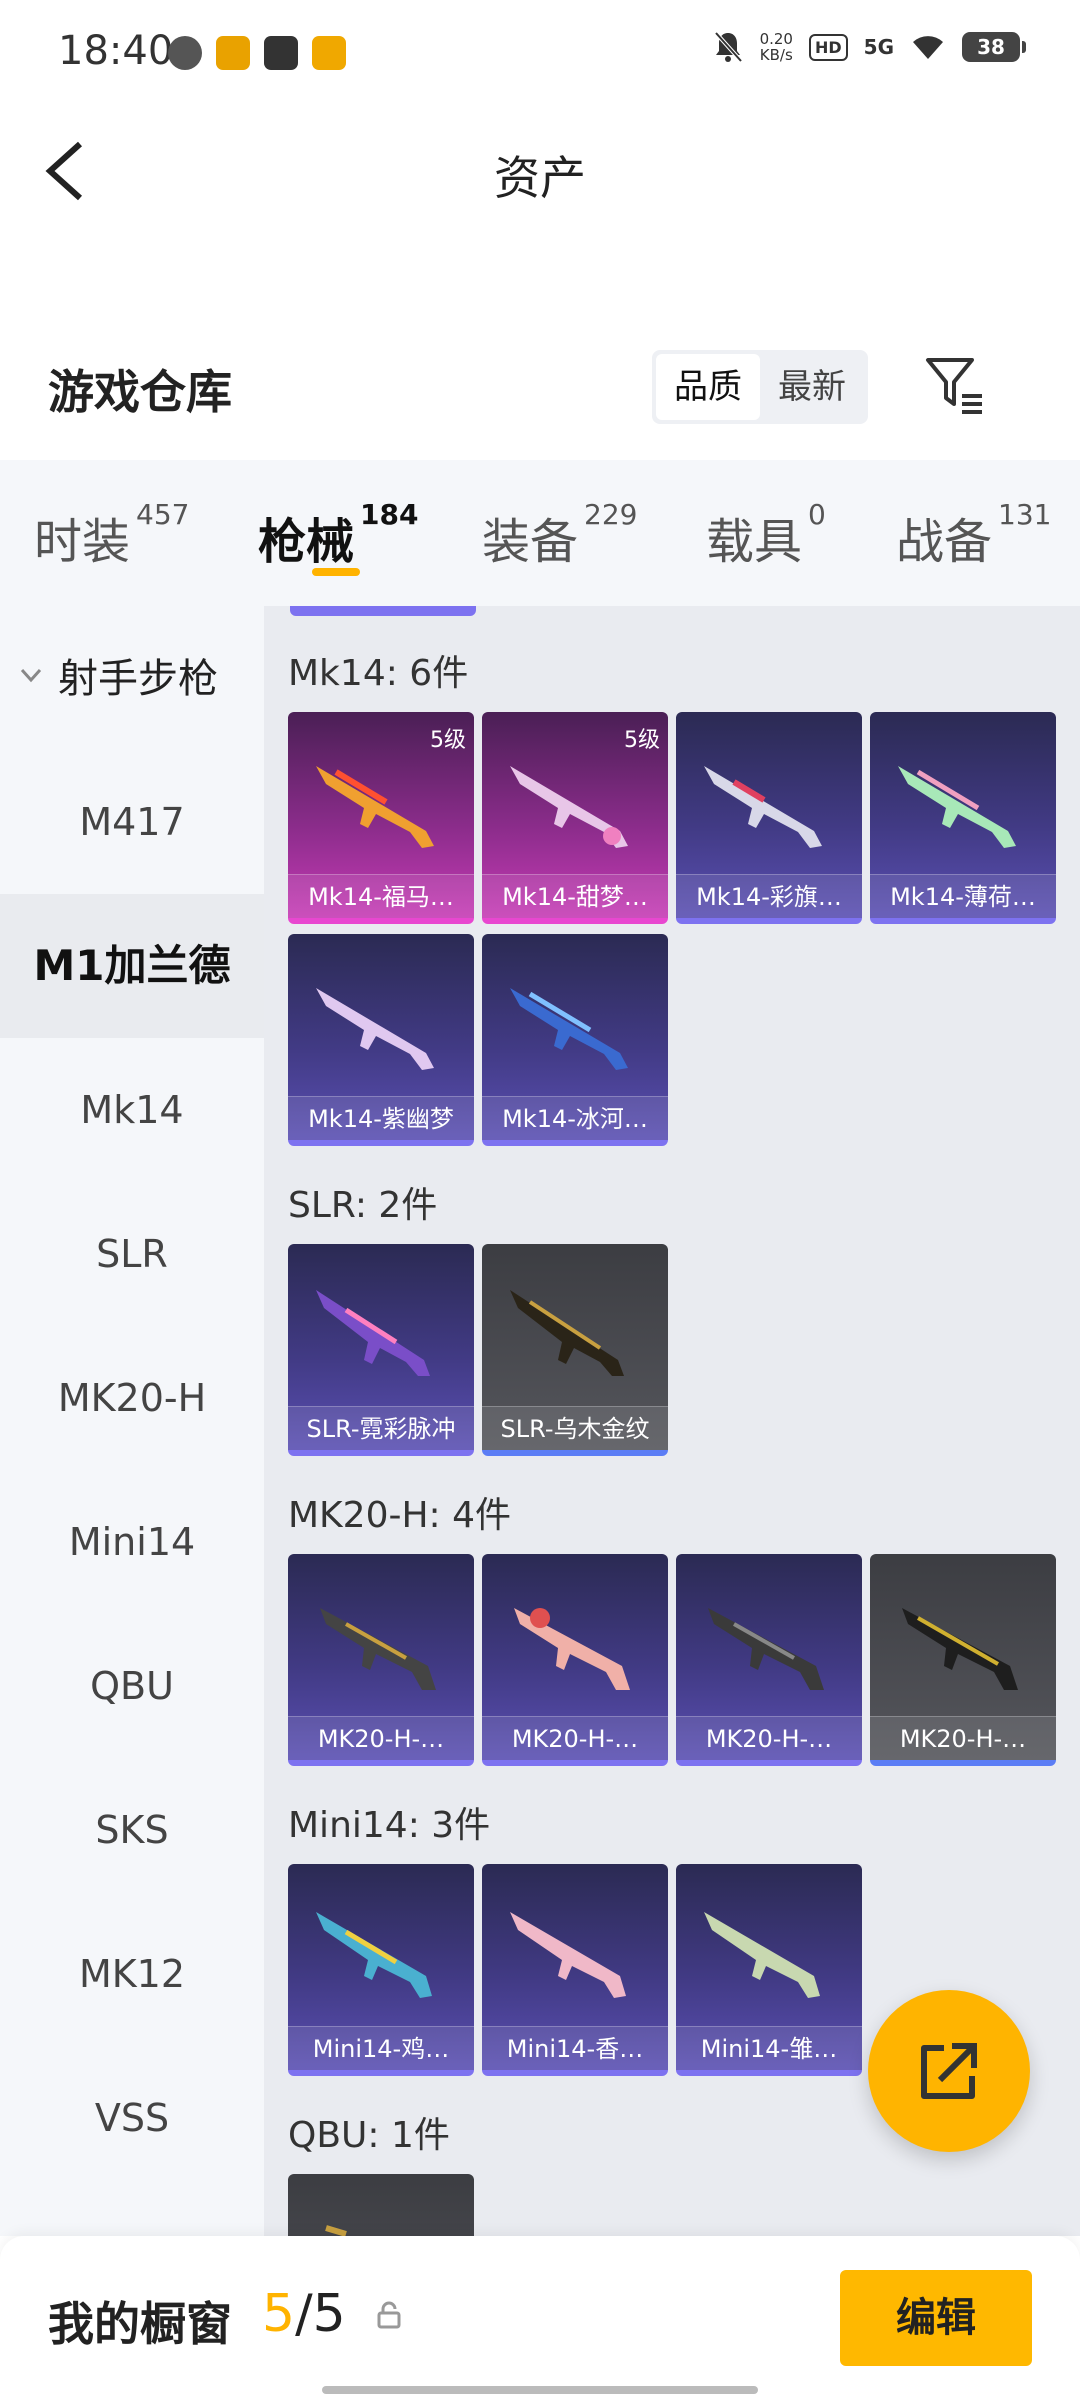 The width and height of the screenshot is (1080, 2400). I want to click on share-button, so click(949, 2071).